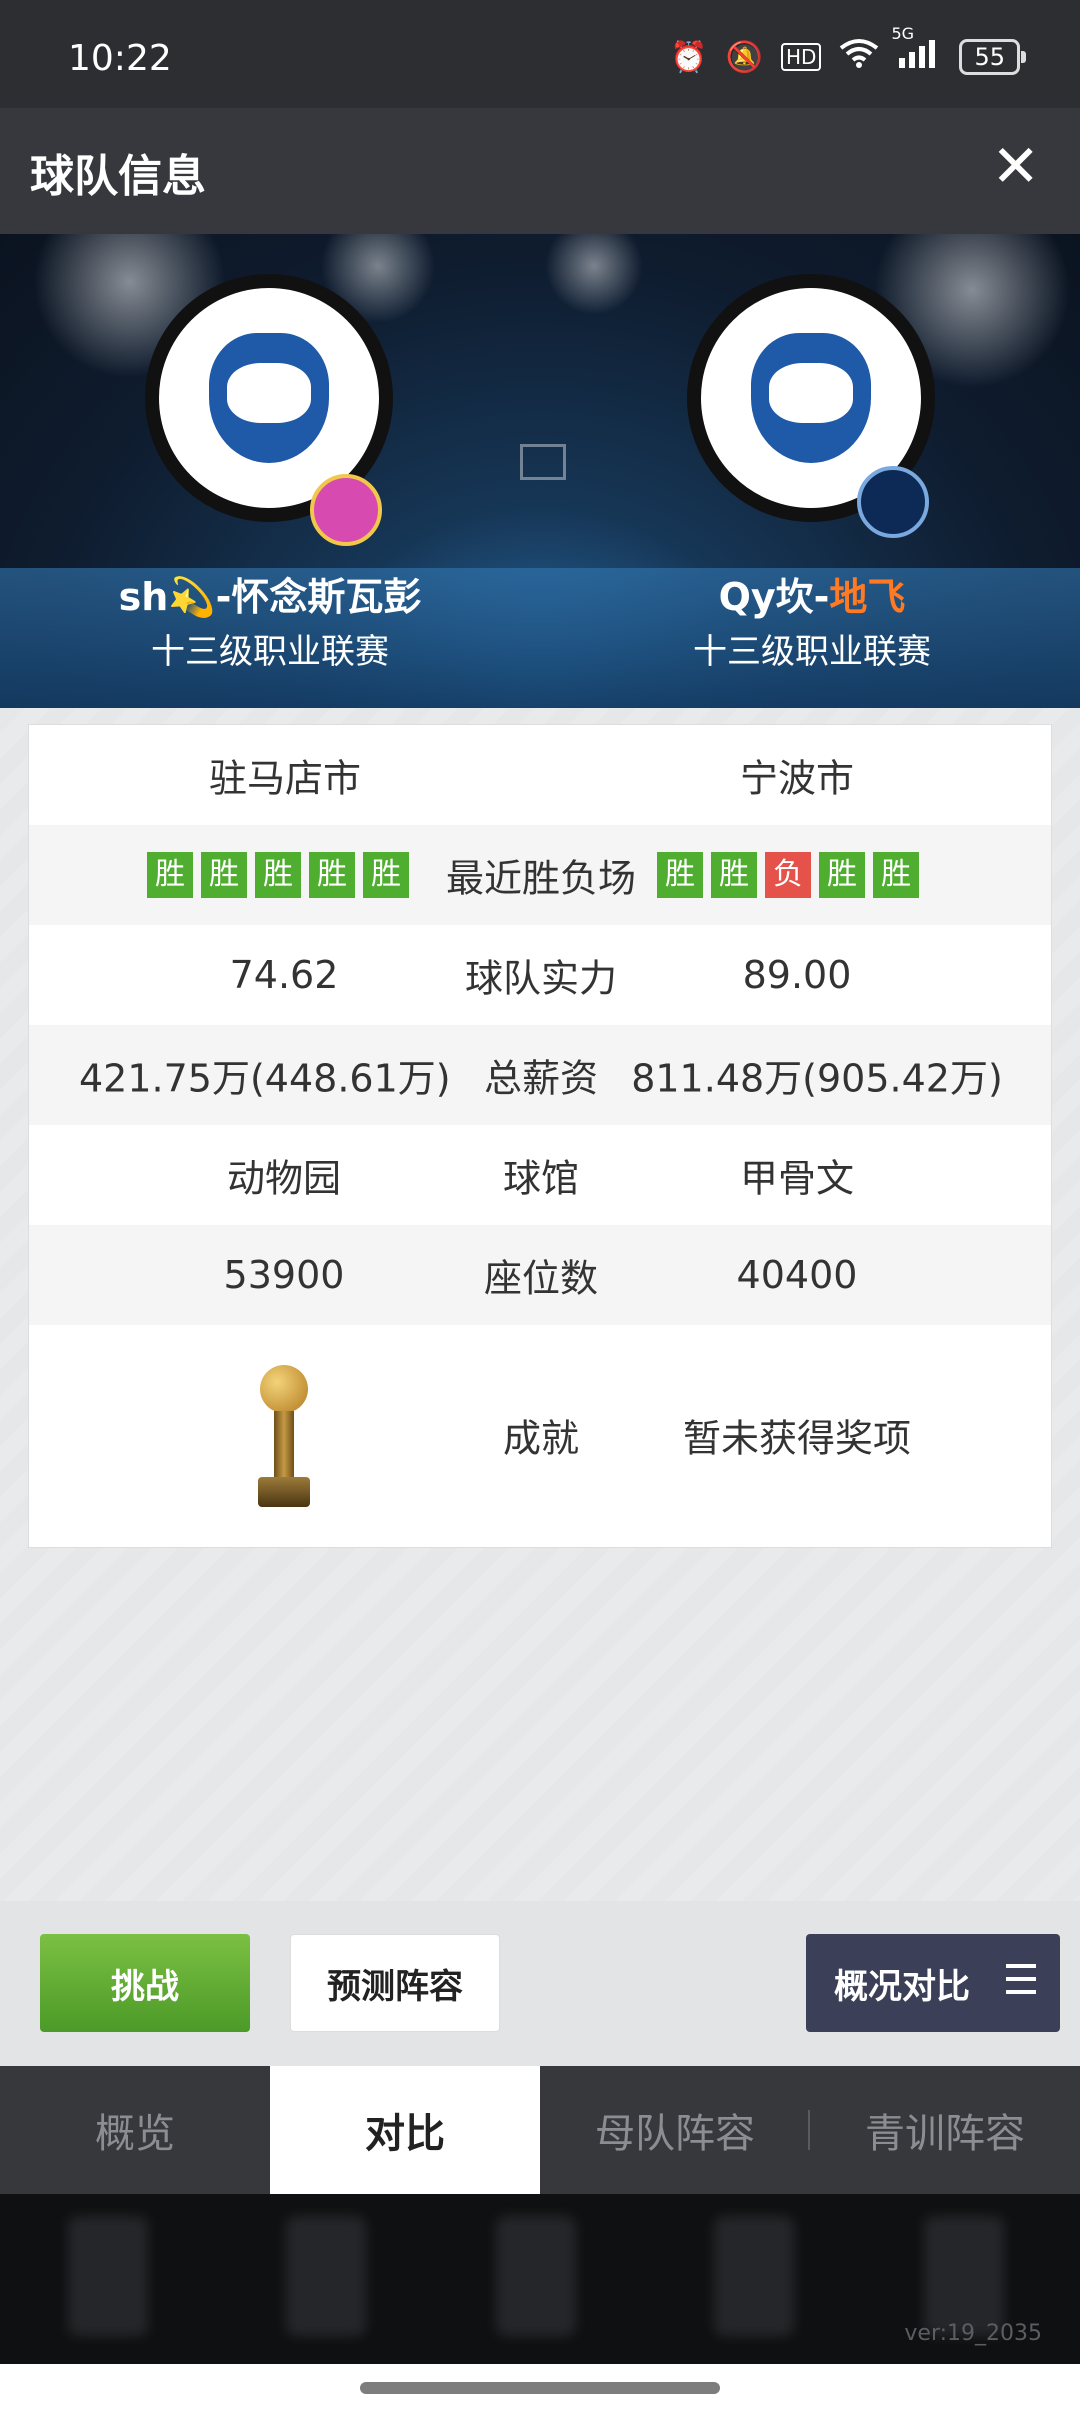  What do you see at coordinates (689, 57) in the screenshot?
I see `alarm-icon: ⏰` at bounding box center [689, 57].